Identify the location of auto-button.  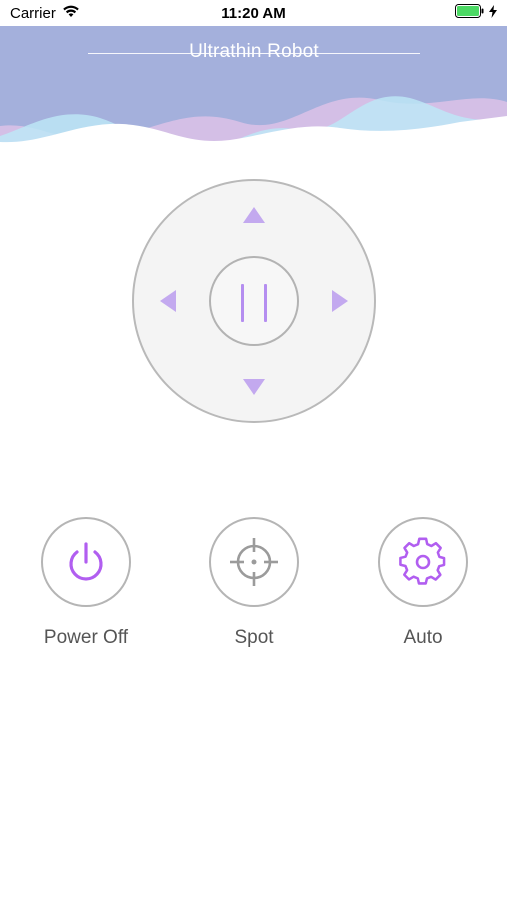
(423, 562).